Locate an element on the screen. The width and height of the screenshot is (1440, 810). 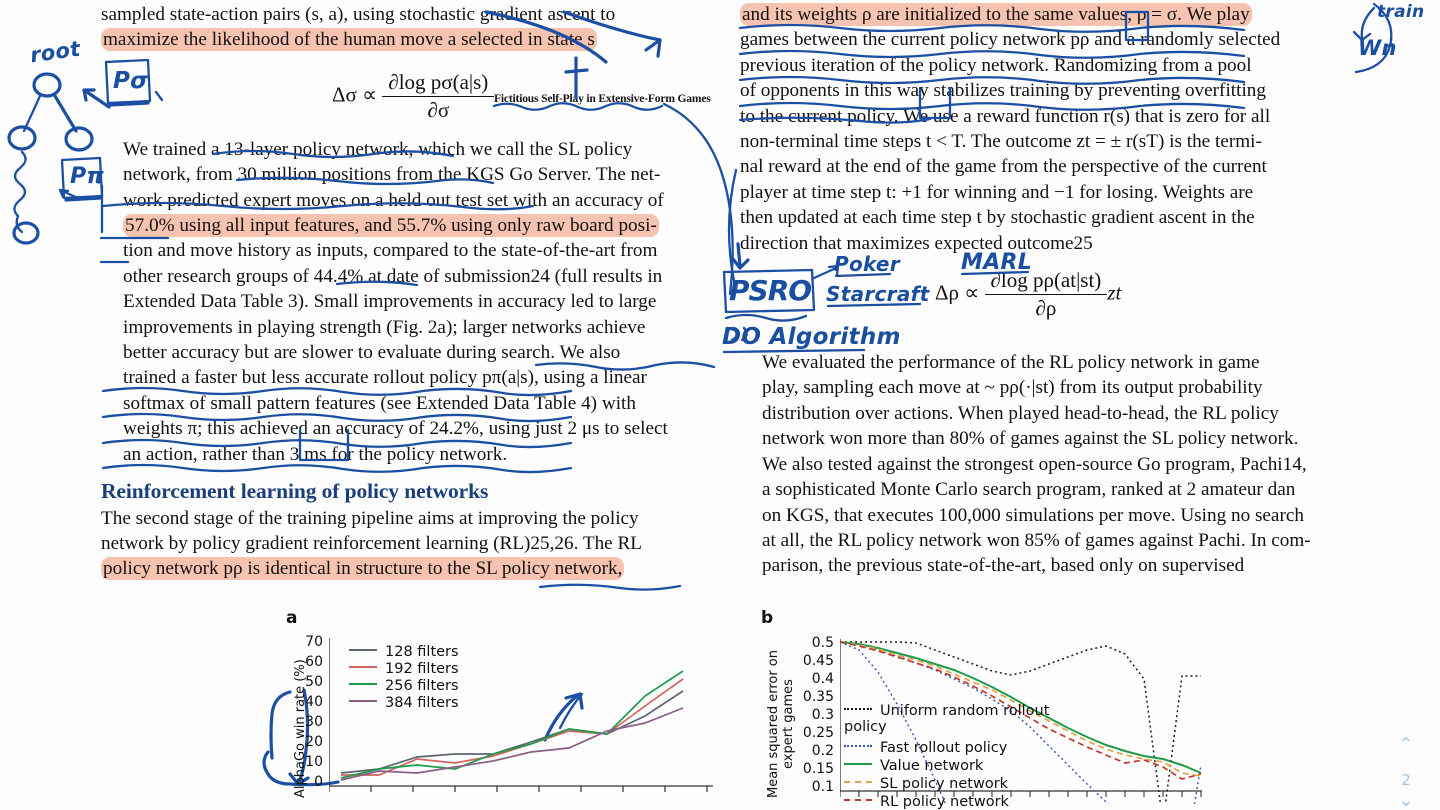
figure-a-ytick: 50 is located at coordinates (314, 682).